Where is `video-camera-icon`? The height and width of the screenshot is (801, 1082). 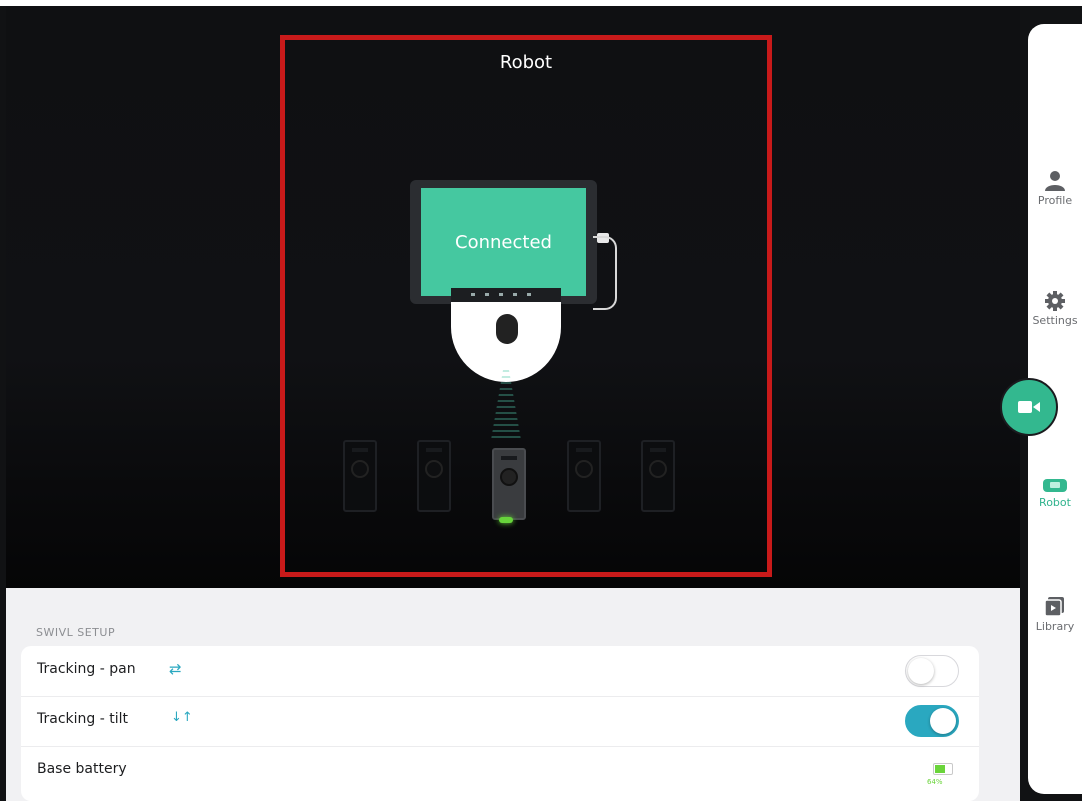
video-camera-icon is located at coordinates (1029, 407).